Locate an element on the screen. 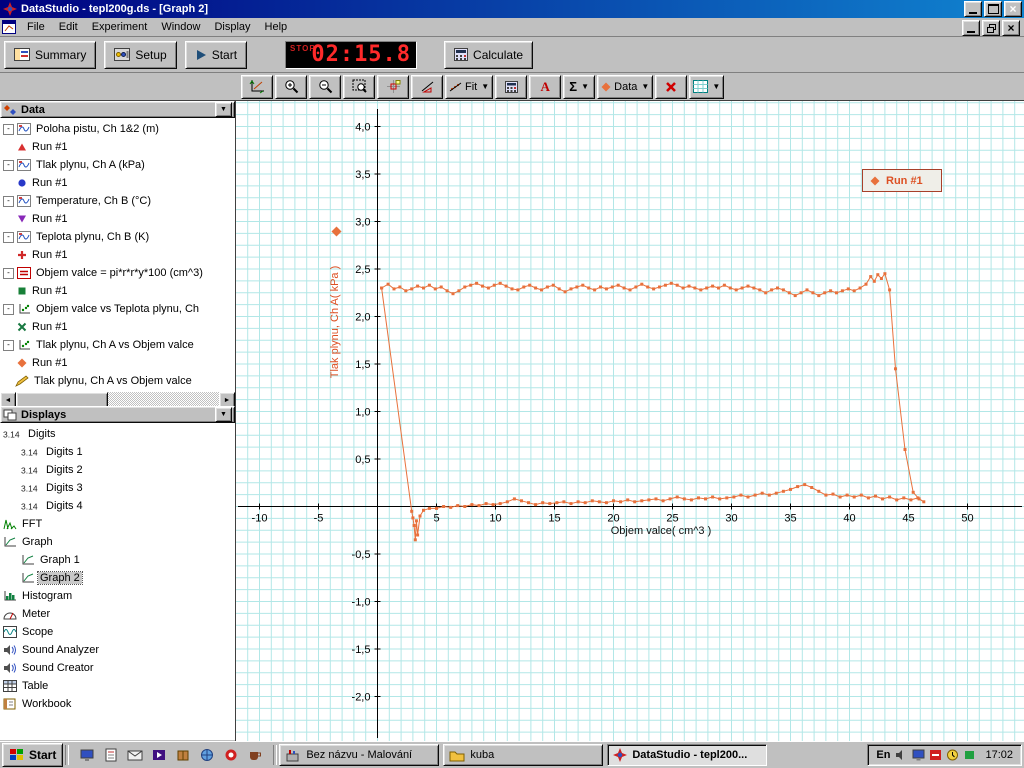 The height and width of the screenshot is (768, 1024). display-item-workbook: Workbook is located at coordinates (117, 704).